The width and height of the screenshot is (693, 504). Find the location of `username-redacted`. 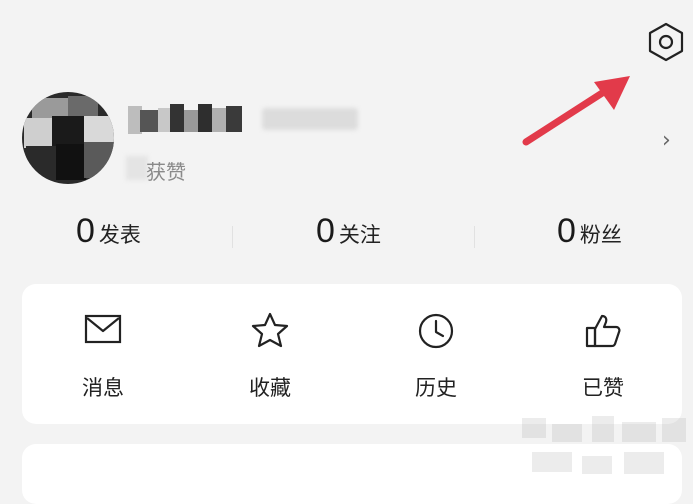

username-redacted is located at coordinates (188, 118).